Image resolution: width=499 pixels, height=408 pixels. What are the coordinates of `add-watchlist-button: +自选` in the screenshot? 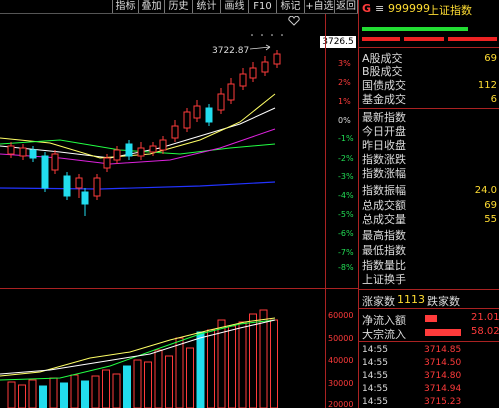 It's located at (319, 6).